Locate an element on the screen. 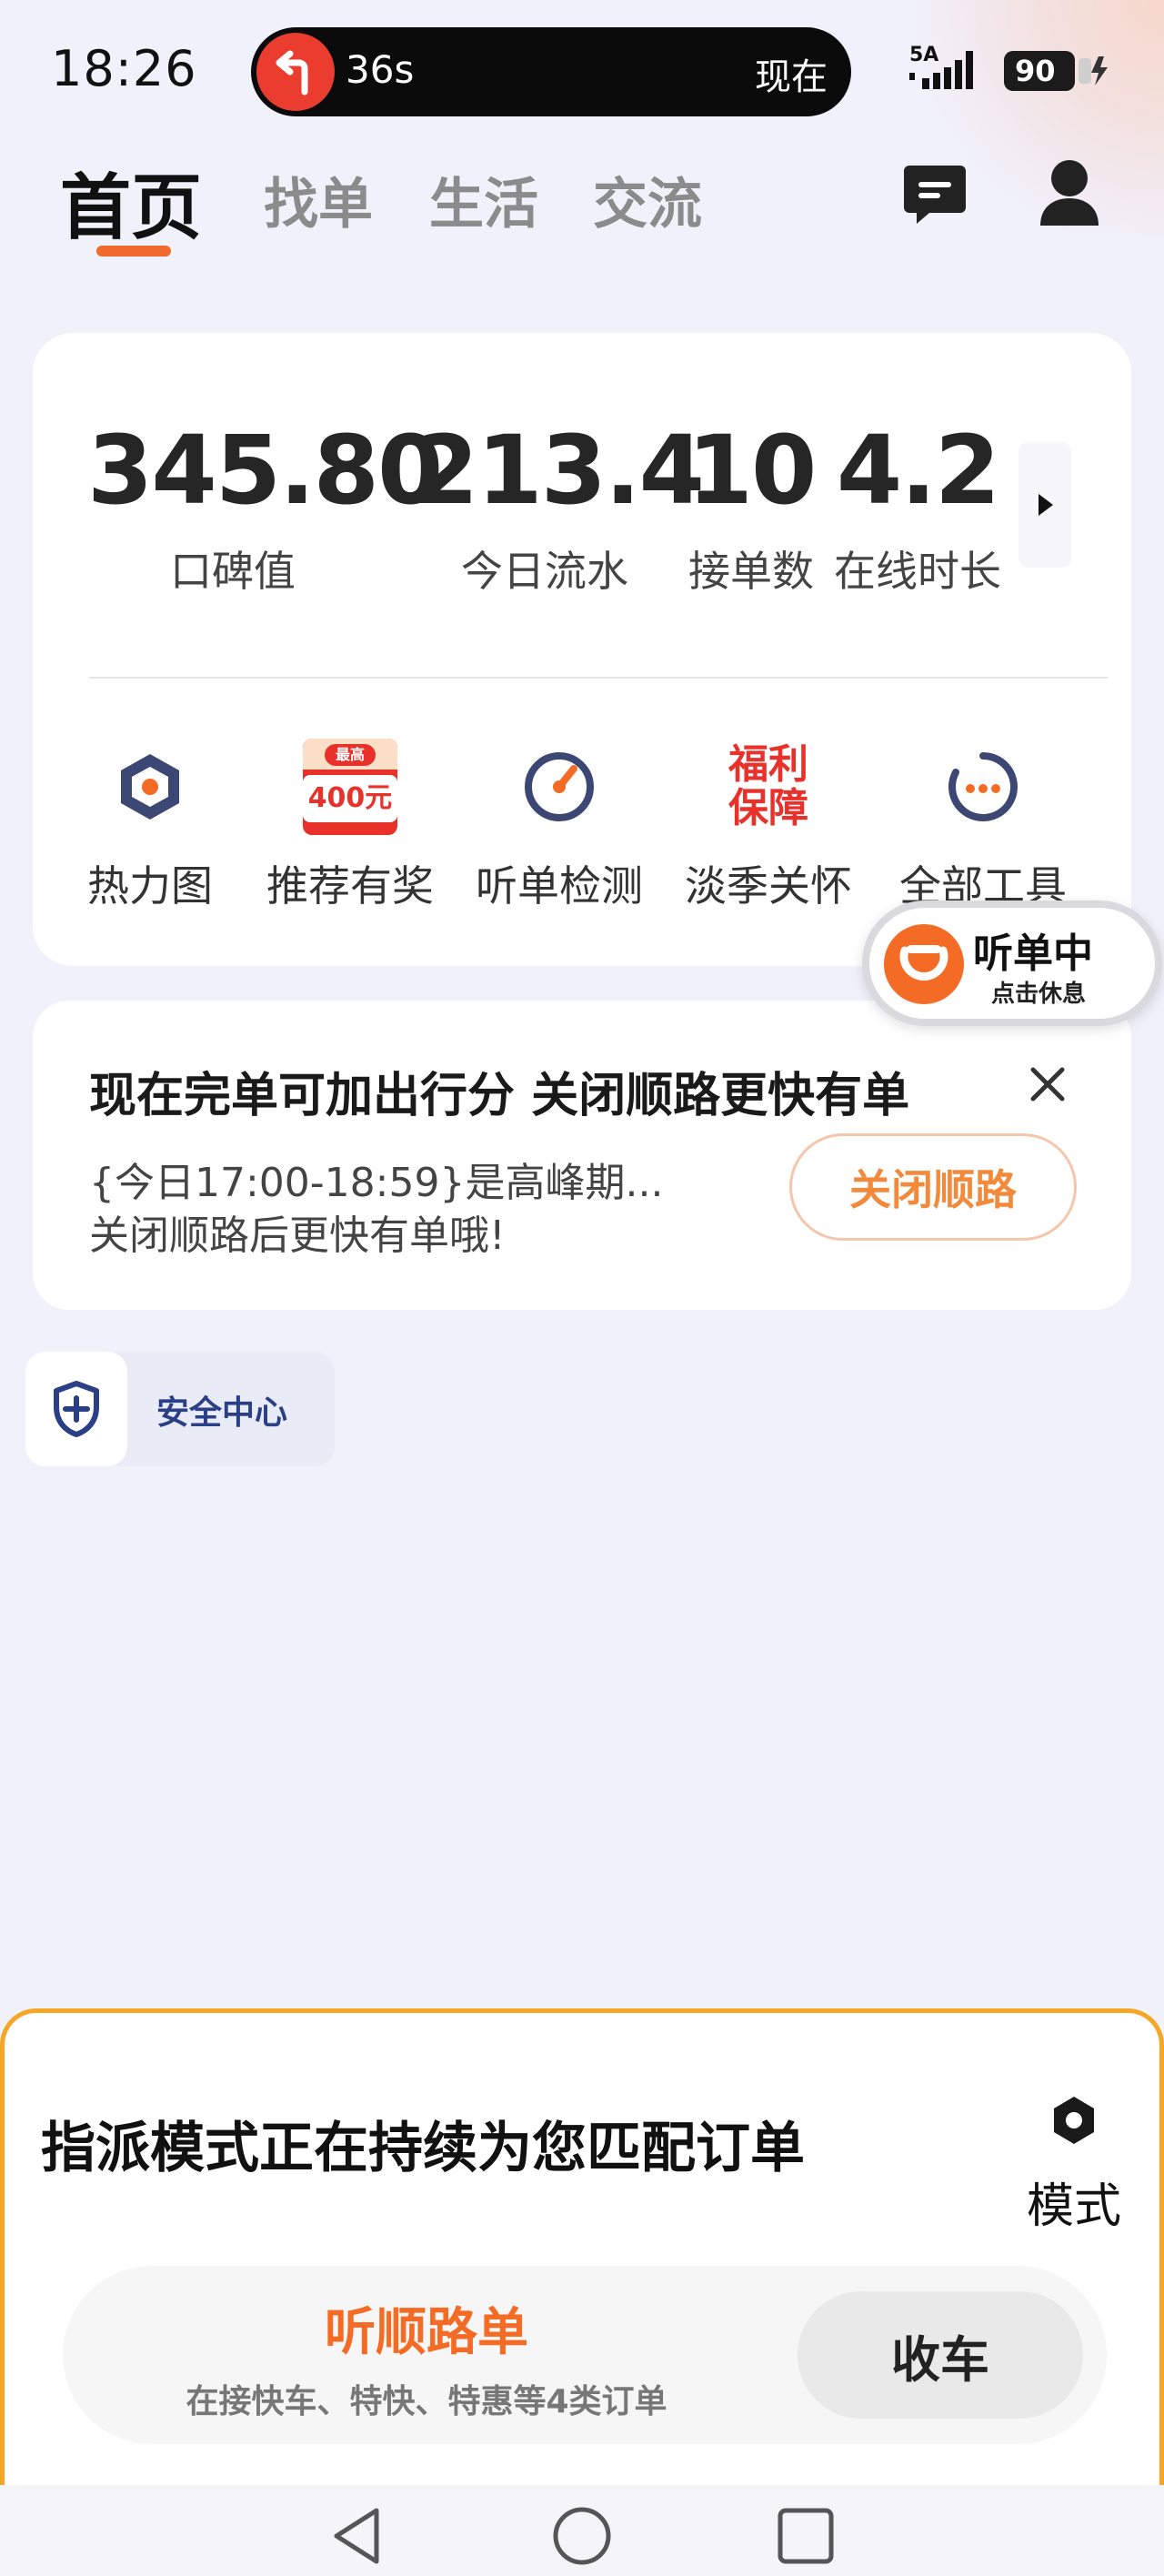  stat-reputation: 345.80 口碑值 is located at coordinates (265, 507).